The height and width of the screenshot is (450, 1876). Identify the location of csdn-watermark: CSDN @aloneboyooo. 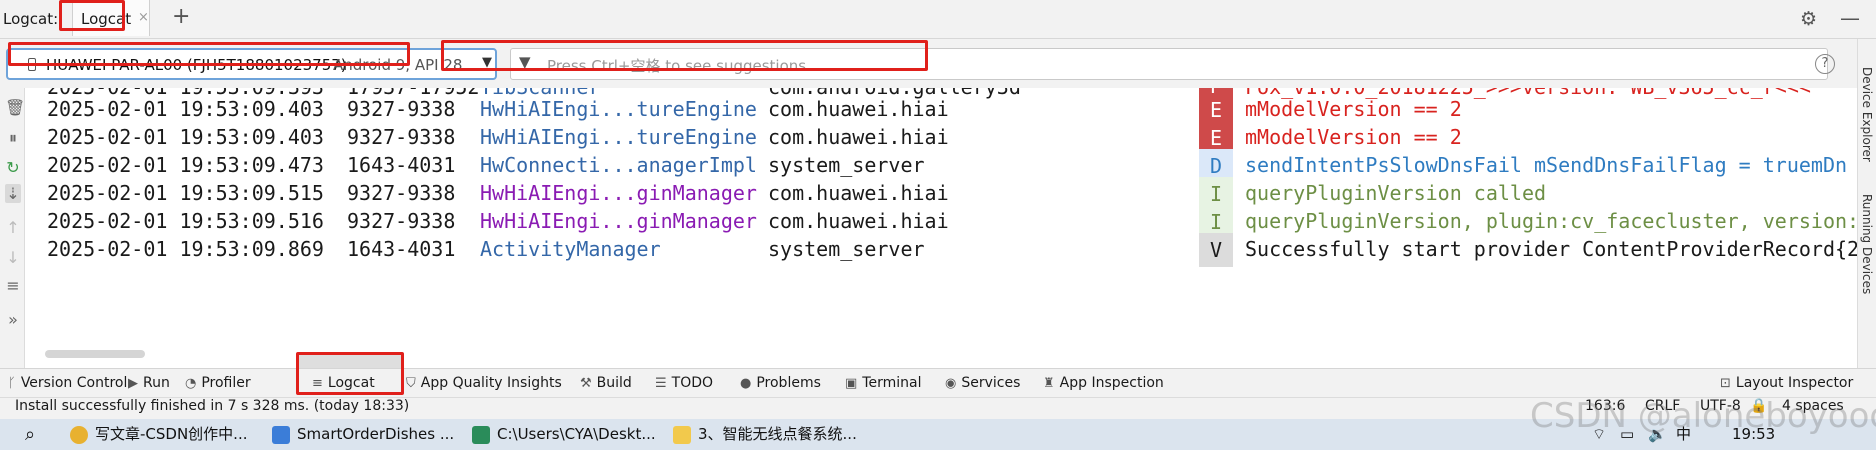
(1703, 416).